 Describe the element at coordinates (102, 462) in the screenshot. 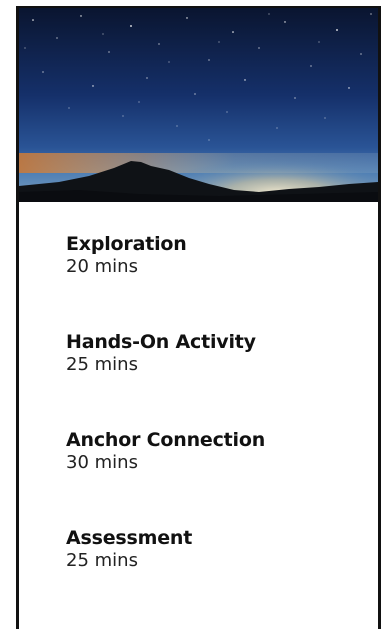

I see `activity-duration: 30 mins` at that location.